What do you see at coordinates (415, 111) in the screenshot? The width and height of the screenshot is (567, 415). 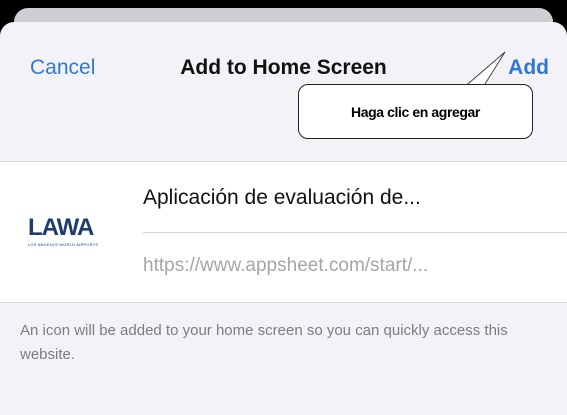 I see `callout-tooltip: Haga clic en agregar` at bounding box center [415, 111].